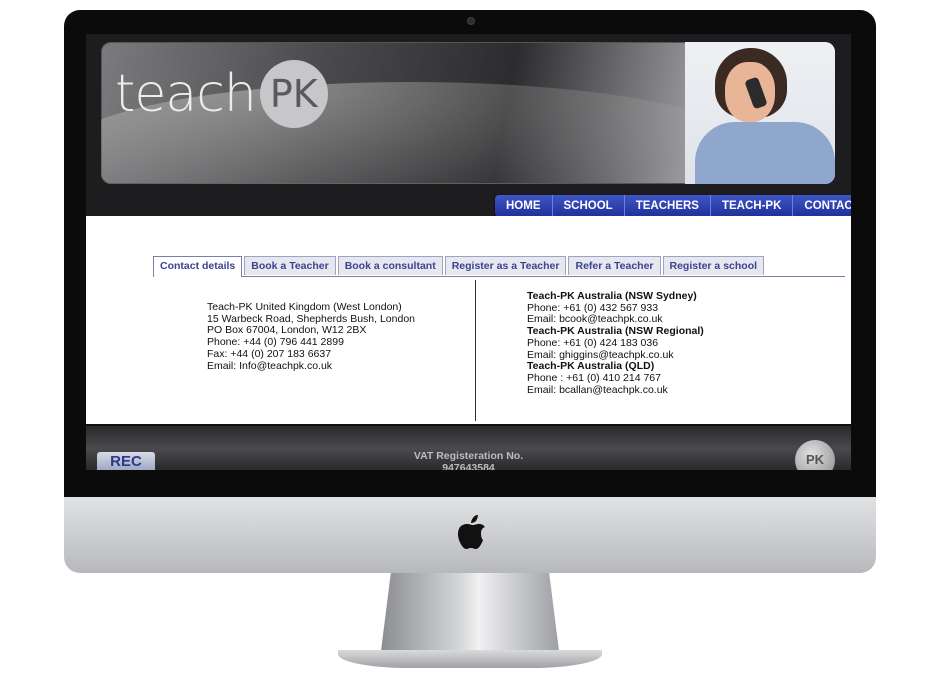 Image resolution: width=939 pixels, height=683 pixels. Describe the element at coordinates (760, 113) in the screenshot. I see `header-photo` at that location.